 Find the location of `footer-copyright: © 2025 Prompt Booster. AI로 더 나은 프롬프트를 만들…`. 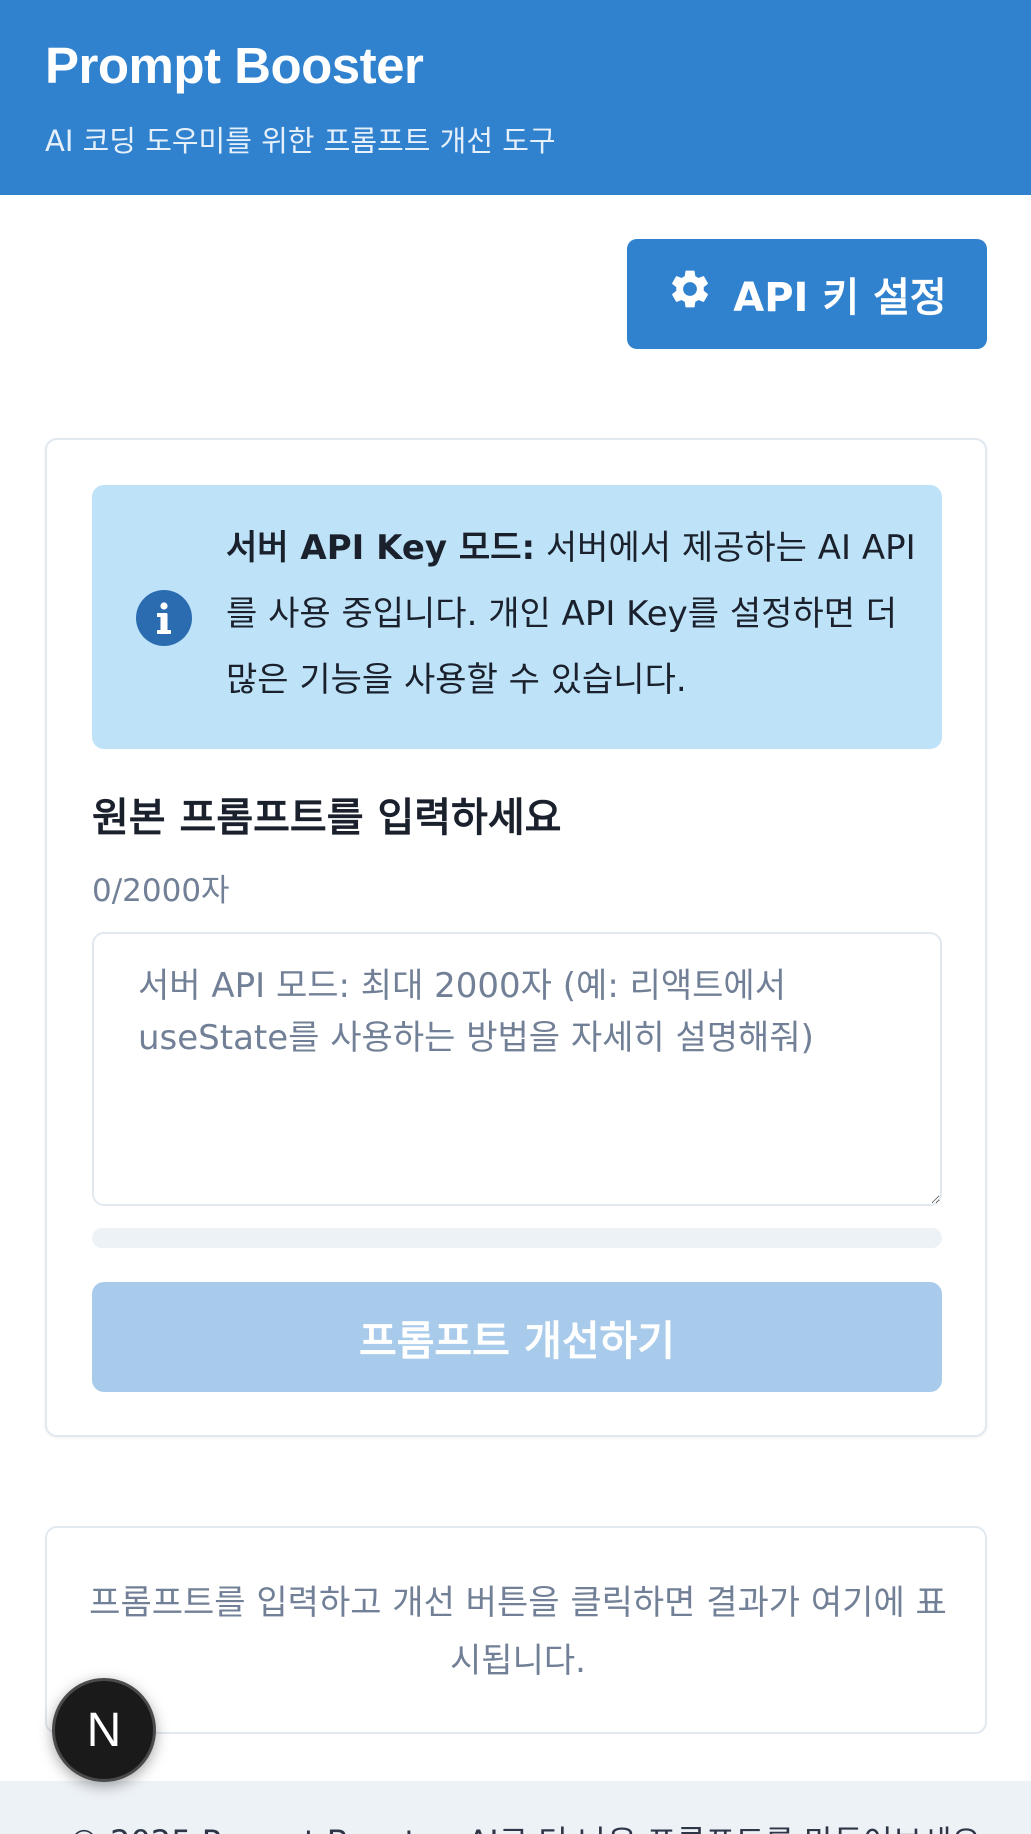

footer-copyright: © 2025 Prompt Booster. AI로 더 나은 프롬프트를 만들… is located at coordinates (529, 1825).